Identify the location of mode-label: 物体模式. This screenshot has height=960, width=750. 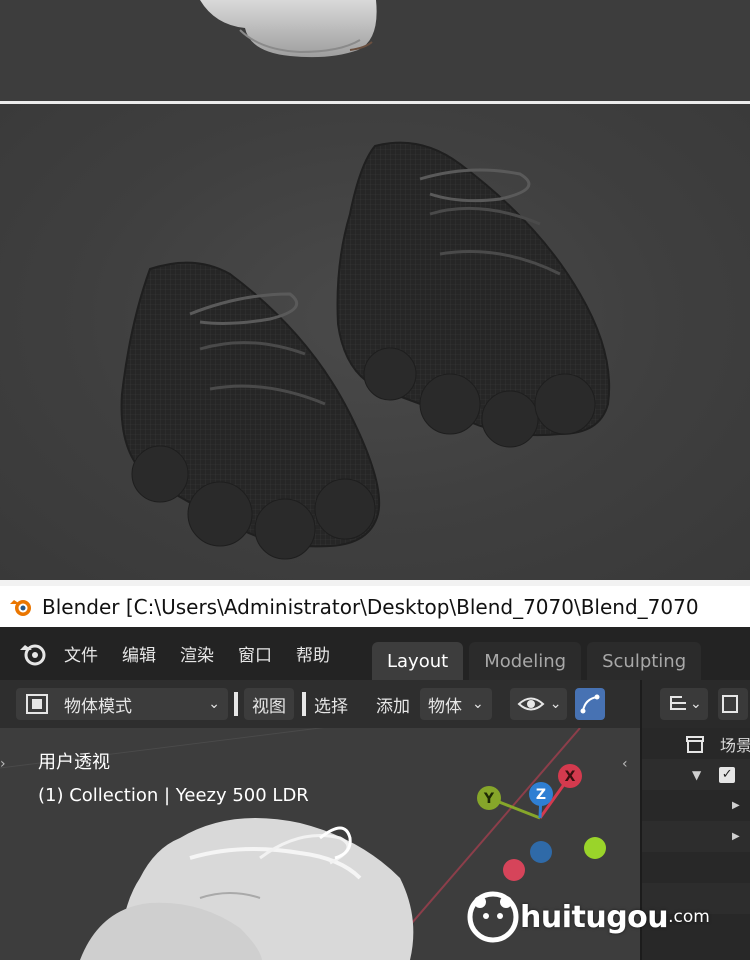
(98, 706).